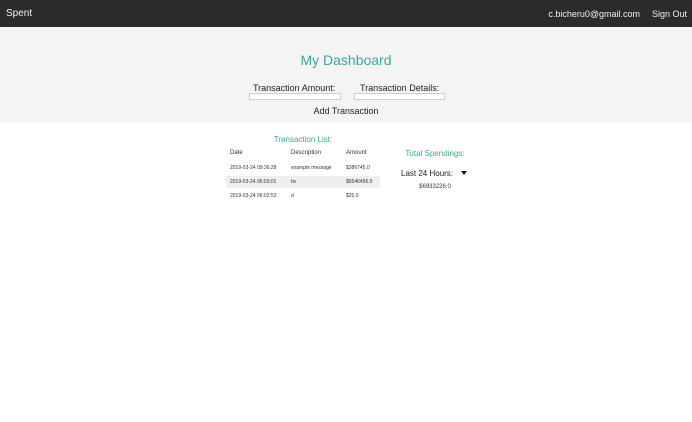  What do you see at coordinates (435, 153) in the screenshot?
I see `total-spendings-title: Total Spendings:` at bounding box center [435, 153].